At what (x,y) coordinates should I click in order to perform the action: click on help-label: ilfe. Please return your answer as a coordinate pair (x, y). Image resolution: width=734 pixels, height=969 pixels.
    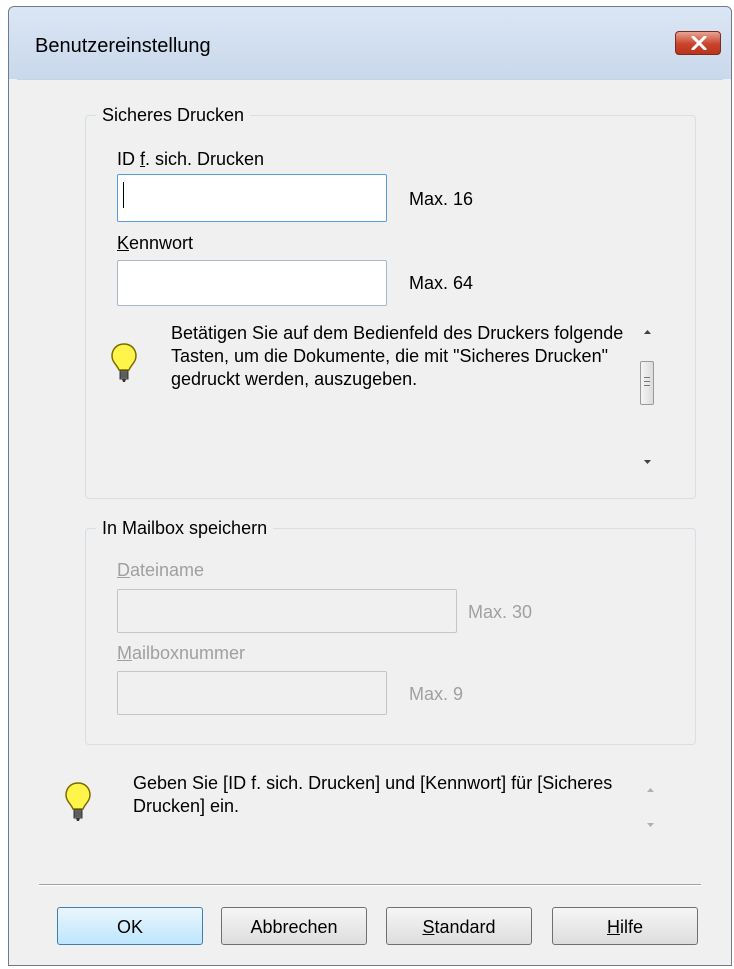
    Looking at the image, I should click on (631, 927).